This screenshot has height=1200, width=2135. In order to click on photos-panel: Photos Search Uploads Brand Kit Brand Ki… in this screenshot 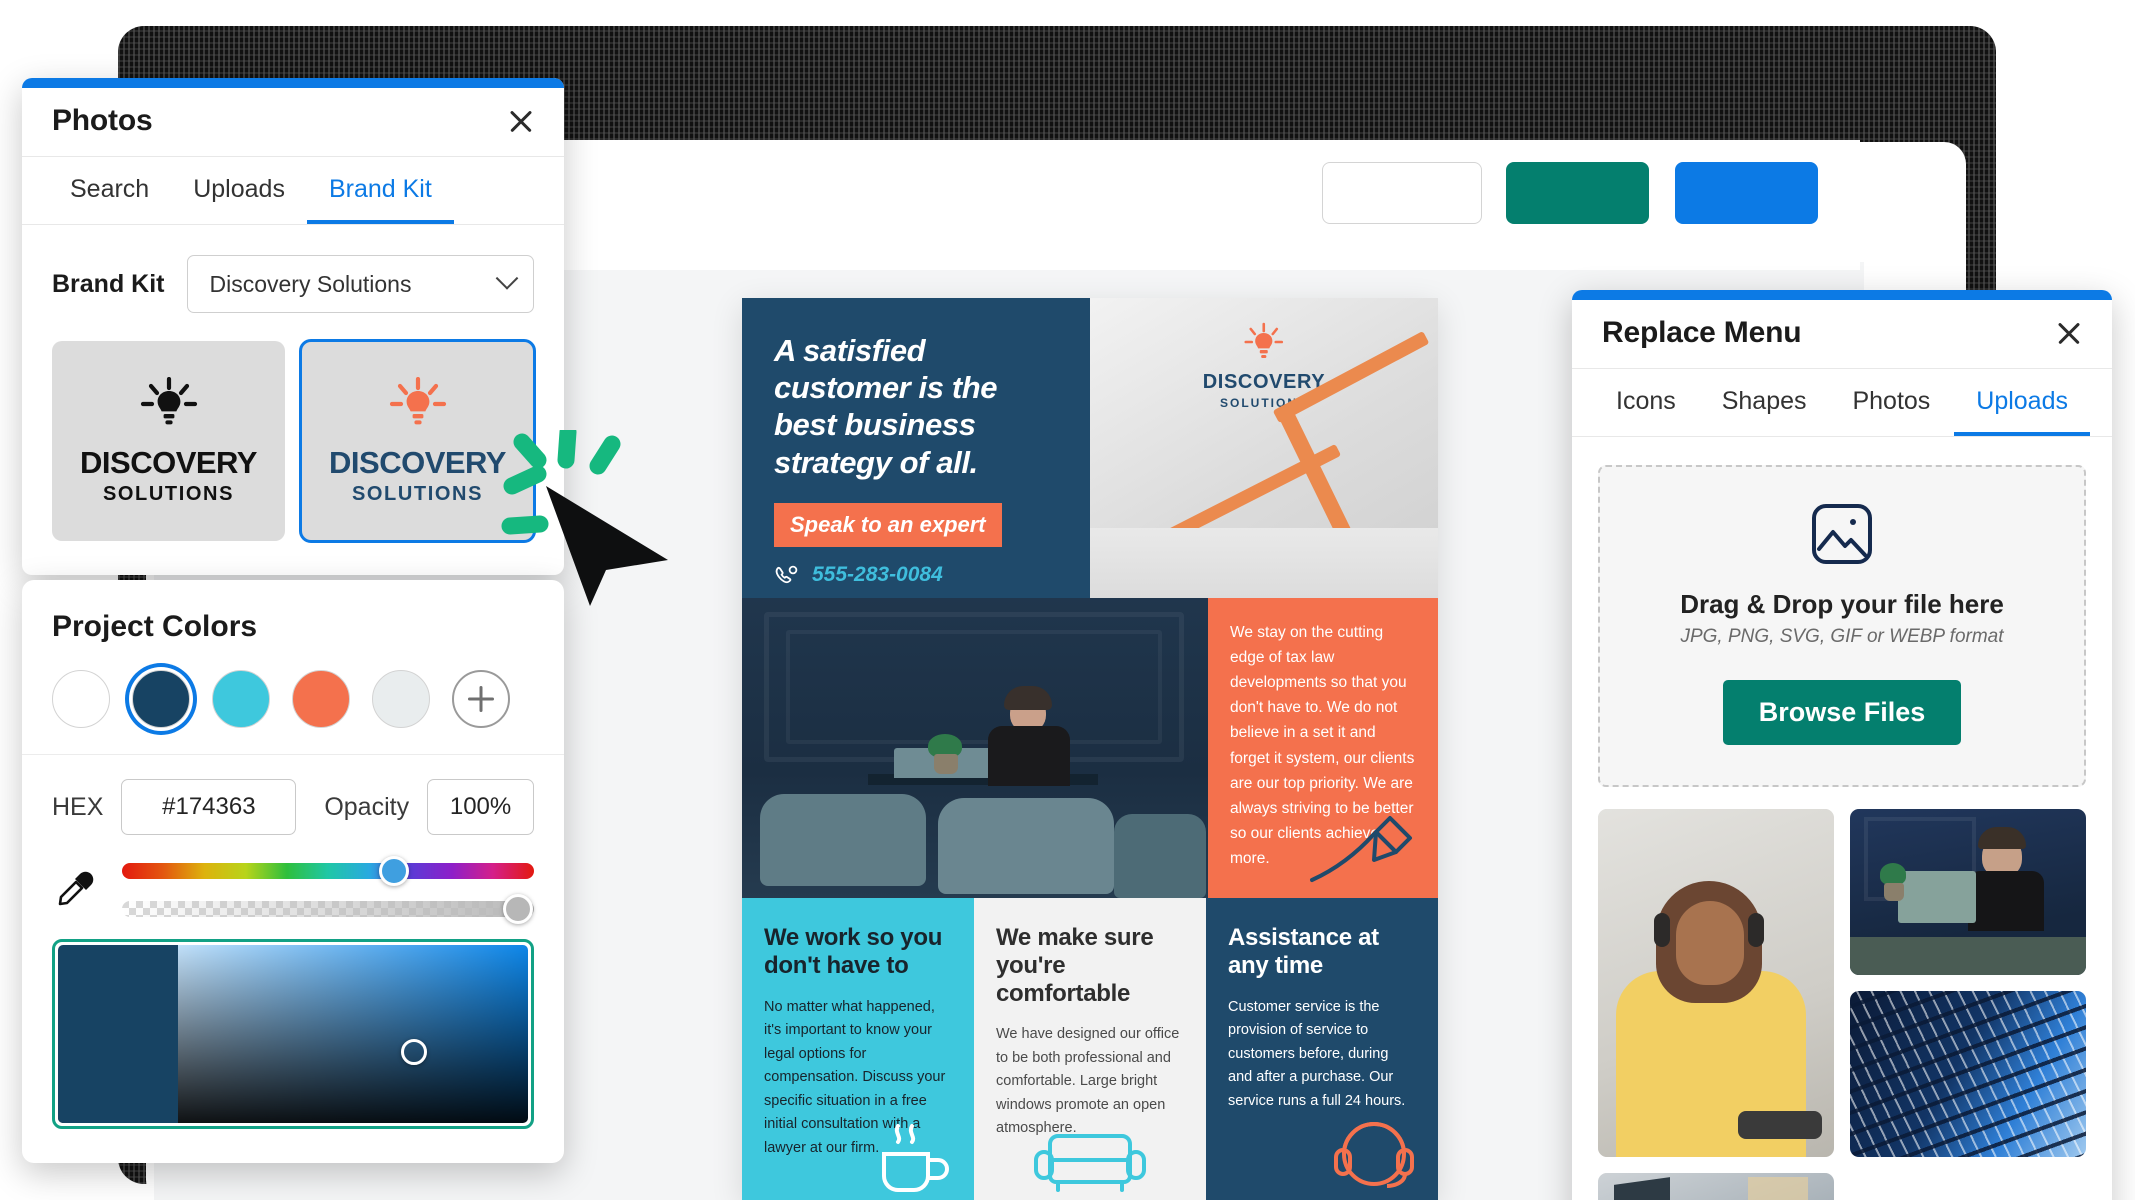, I will do `click(293, 326)`.